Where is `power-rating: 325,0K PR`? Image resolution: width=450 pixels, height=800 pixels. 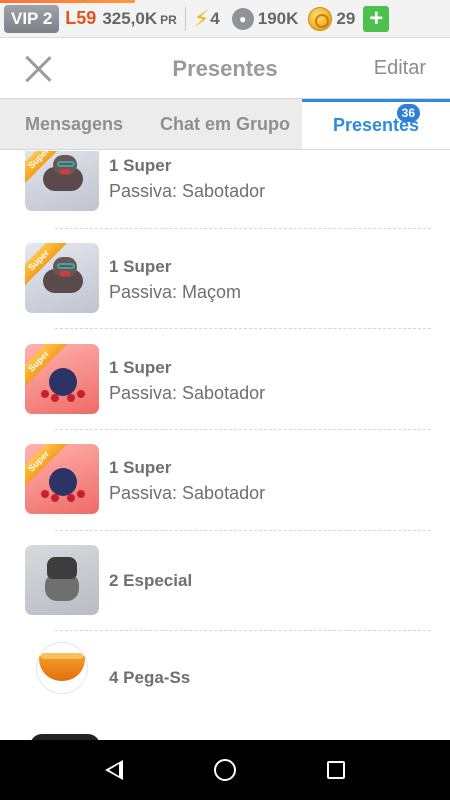
power-rating: 325,0K PR is located at coordinates (139, 19).